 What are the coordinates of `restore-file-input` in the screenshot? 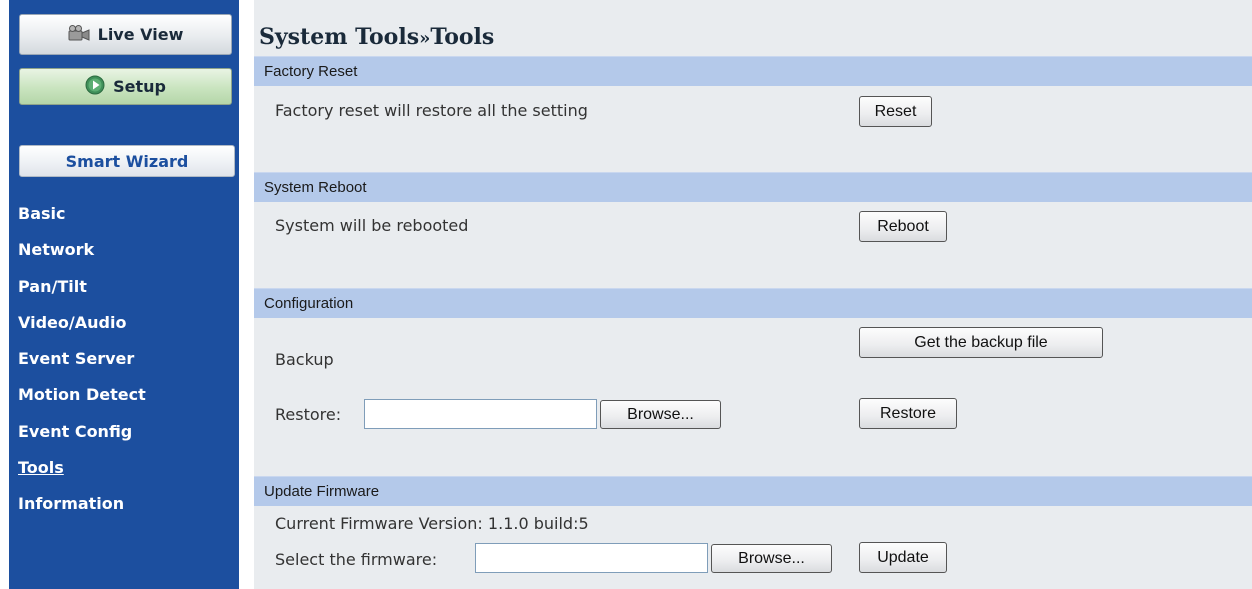 It's located at (480, 414).